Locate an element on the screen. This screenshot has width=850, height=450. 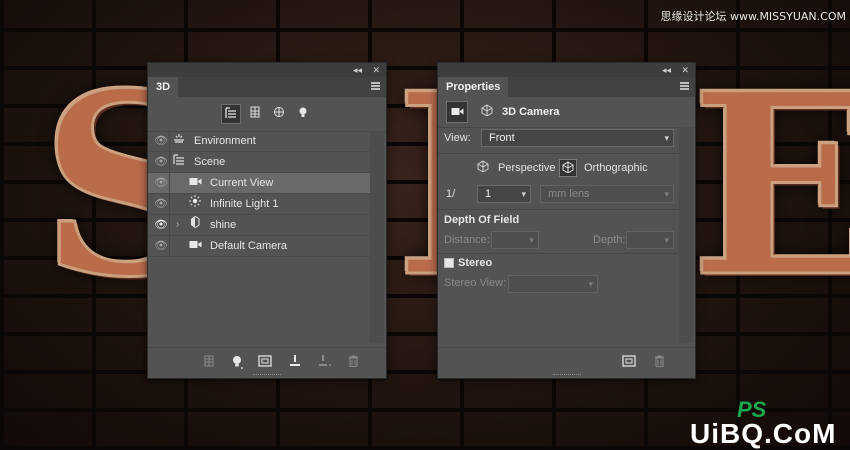
mesh-icon is located at coordinates (195, 225).